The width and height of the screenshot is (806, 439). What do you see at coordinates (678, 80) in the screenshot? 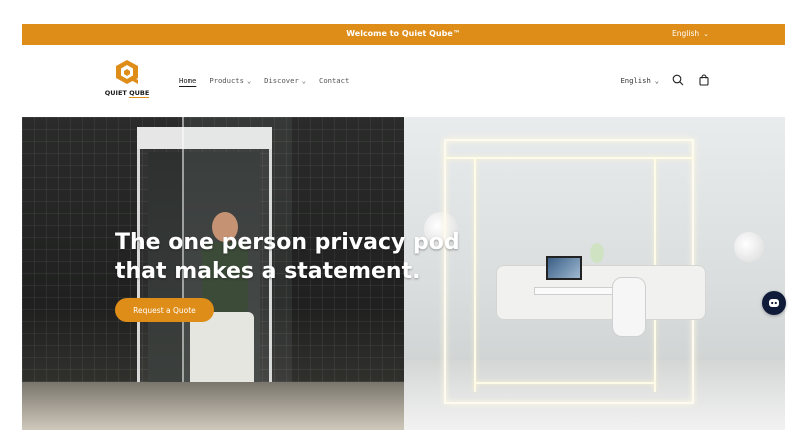
I see `search-icon` at bounding box center [678, 80].